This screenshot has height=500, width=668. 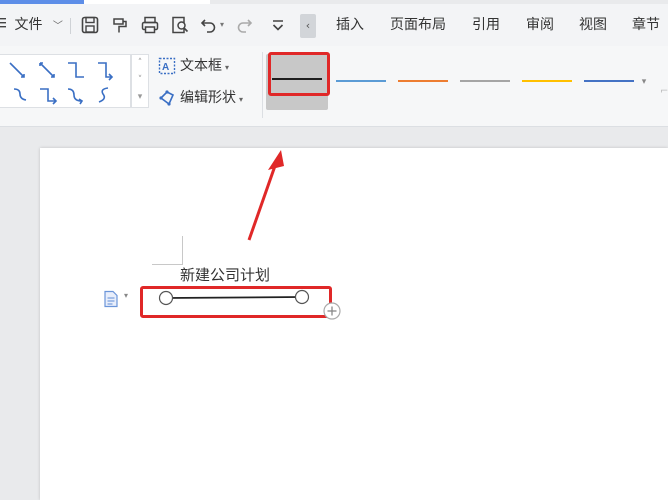 What do you see at coordinates (167, 101) in the screenshot?
I see `edit-shape-icon` at bounding box center [167, 101].